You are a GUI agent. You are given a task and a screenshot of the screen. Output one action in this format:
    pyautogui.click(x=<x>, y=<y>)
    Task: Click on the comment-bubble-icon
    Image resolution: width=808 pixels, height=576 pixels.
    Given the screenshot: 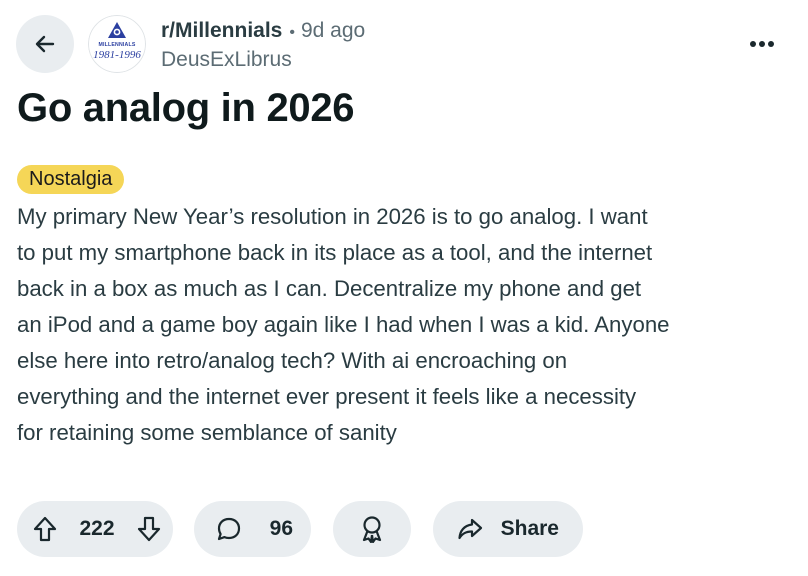 What is the action you would take?
    pyautogui.click(x=229, y=529)
    